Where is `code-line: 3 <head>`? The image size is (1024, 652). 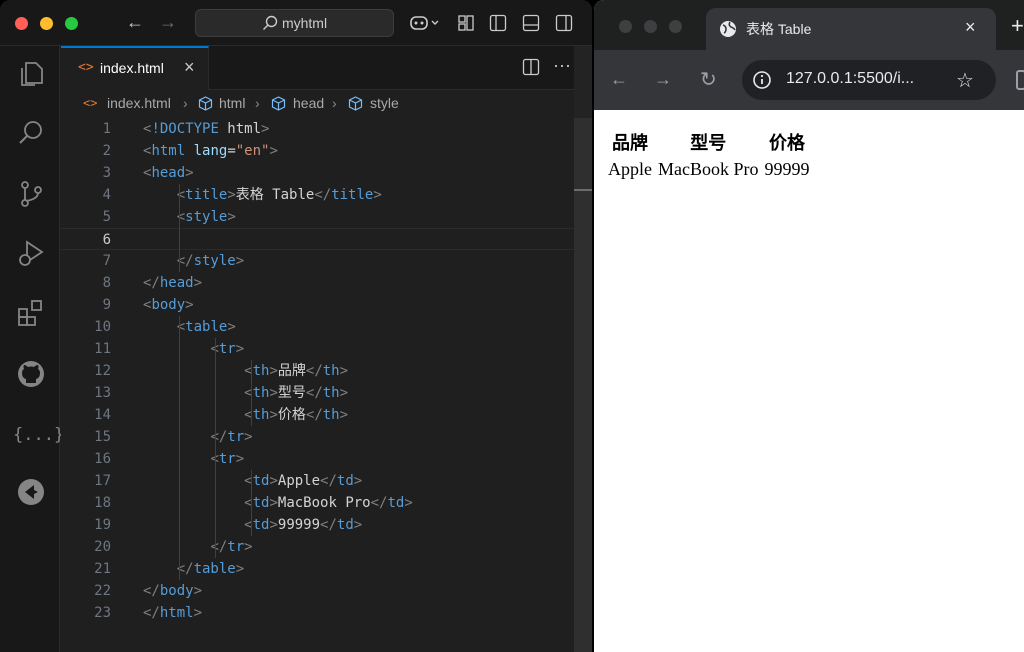
code-line: 3 <head> is located at coordinates (326, 173).